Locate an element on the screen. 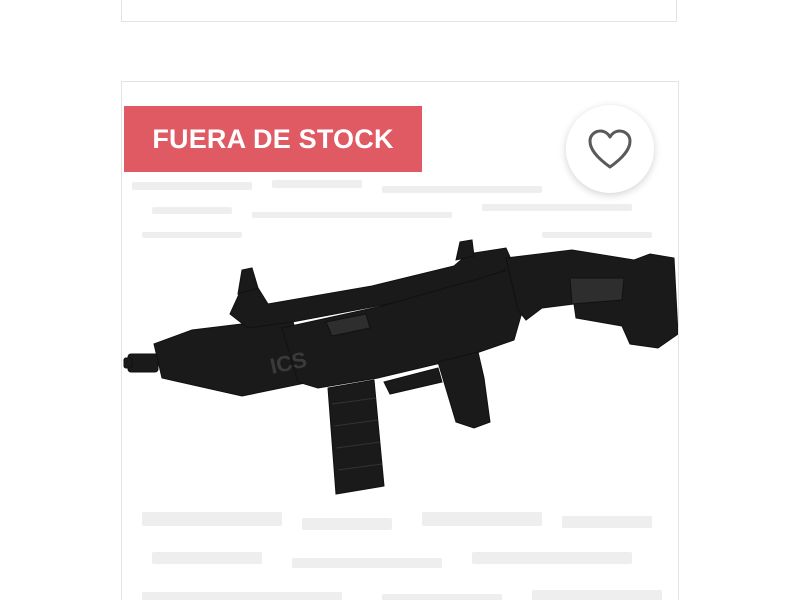  wishlist-button is located at coordinates (610, 149).